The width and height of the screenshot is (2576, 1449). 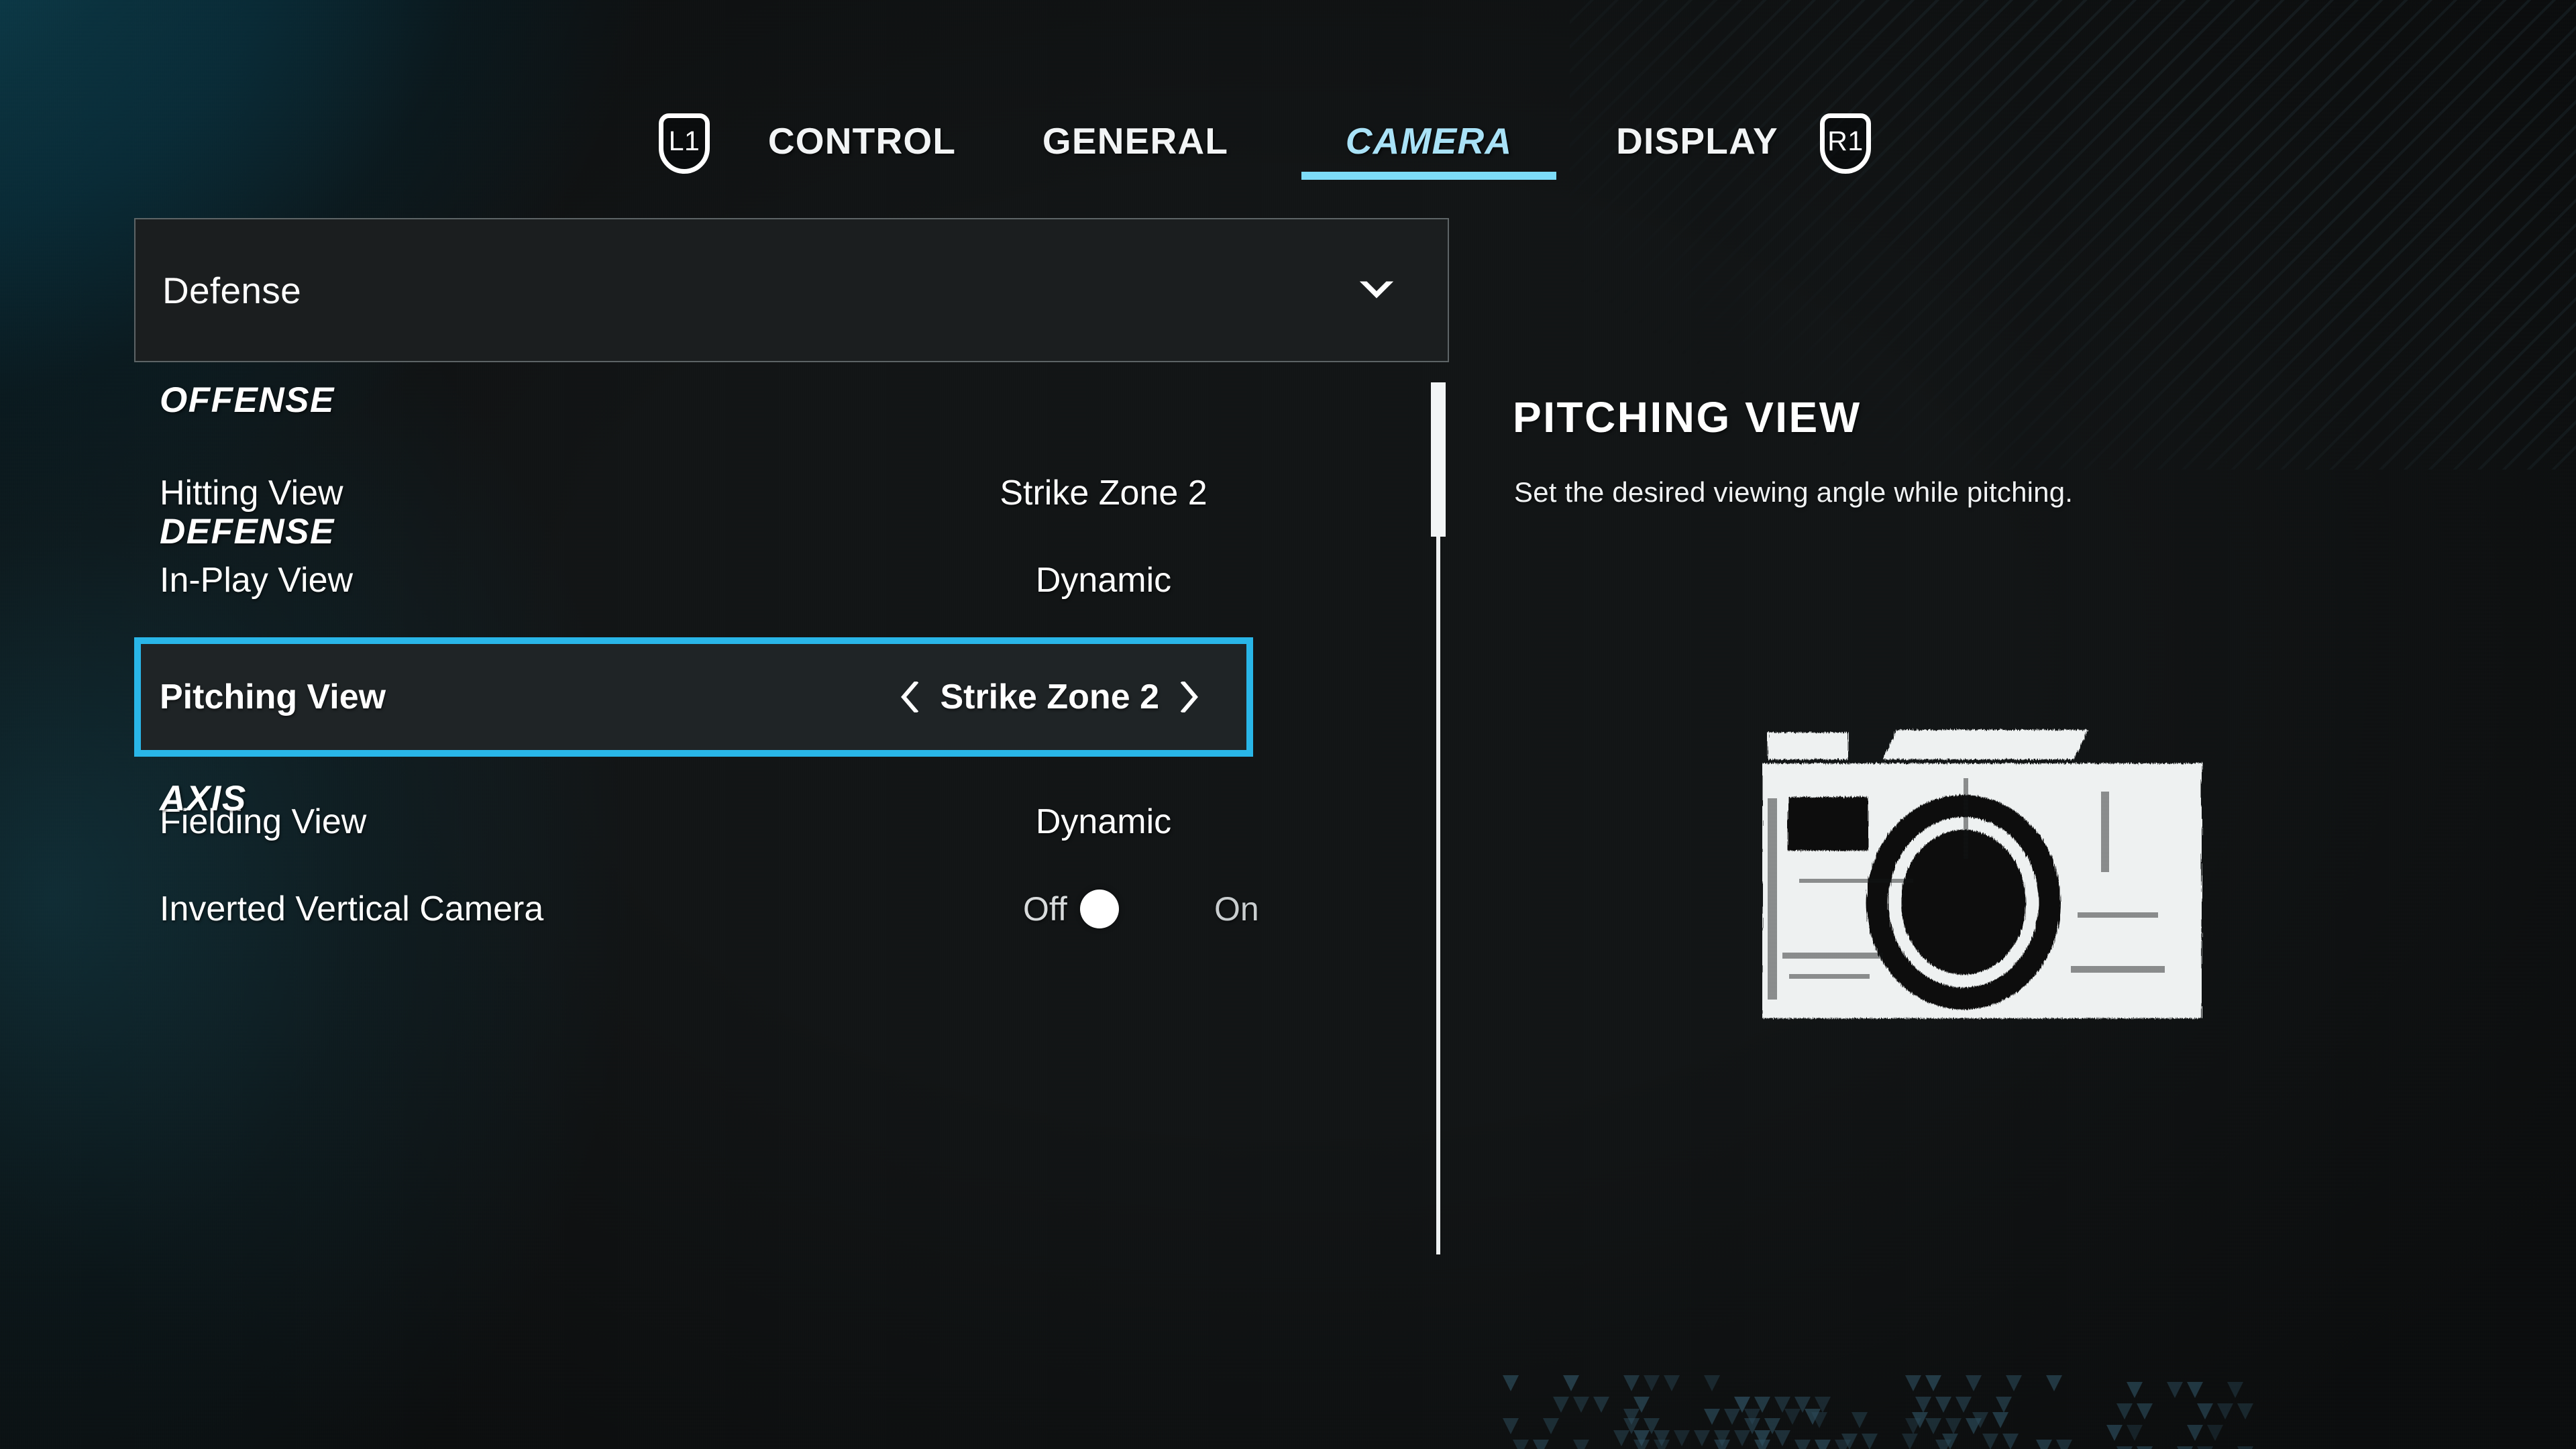 What do you see at coordinates (1438, 818) in the screenshot?
I see `settings-scrollbar-track` at bounding box center [1438, 818].